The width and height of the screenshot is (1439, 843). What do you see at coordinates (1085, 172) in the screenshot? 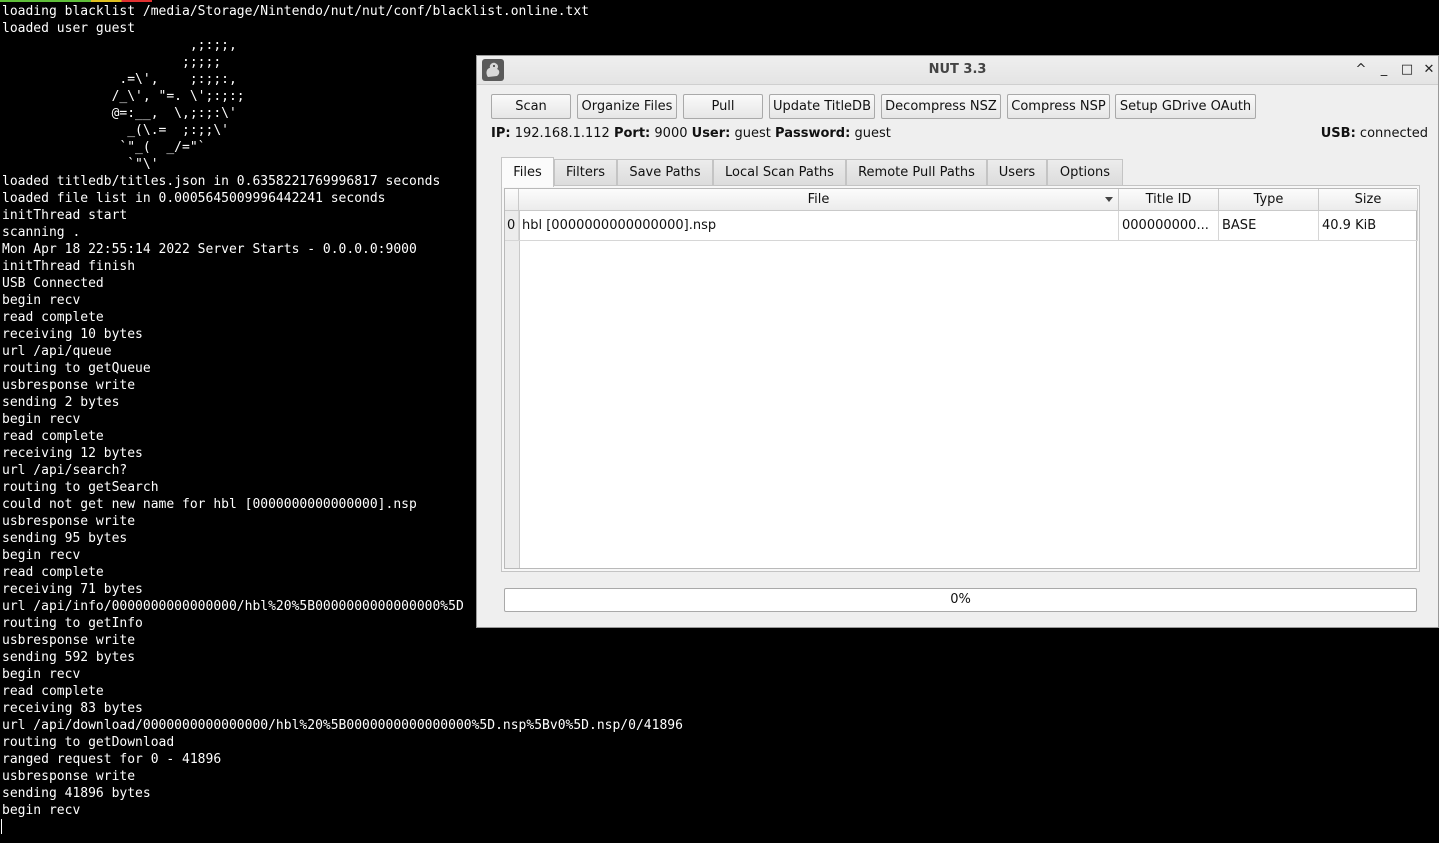
I see `tab-options: Options` at bounding box center [1085, 172].